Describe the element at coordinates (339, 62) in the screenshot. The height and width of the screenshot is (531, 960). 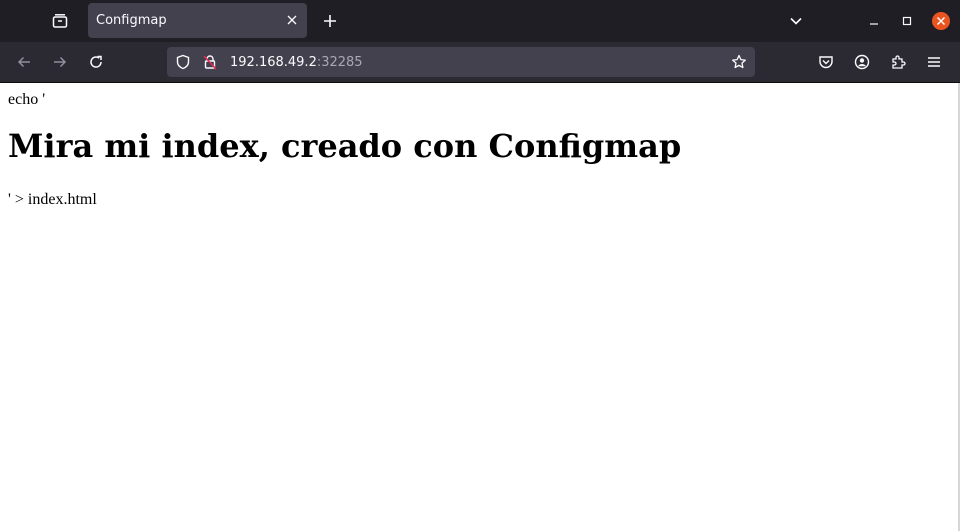
I see `url-port: :32285` at that location.